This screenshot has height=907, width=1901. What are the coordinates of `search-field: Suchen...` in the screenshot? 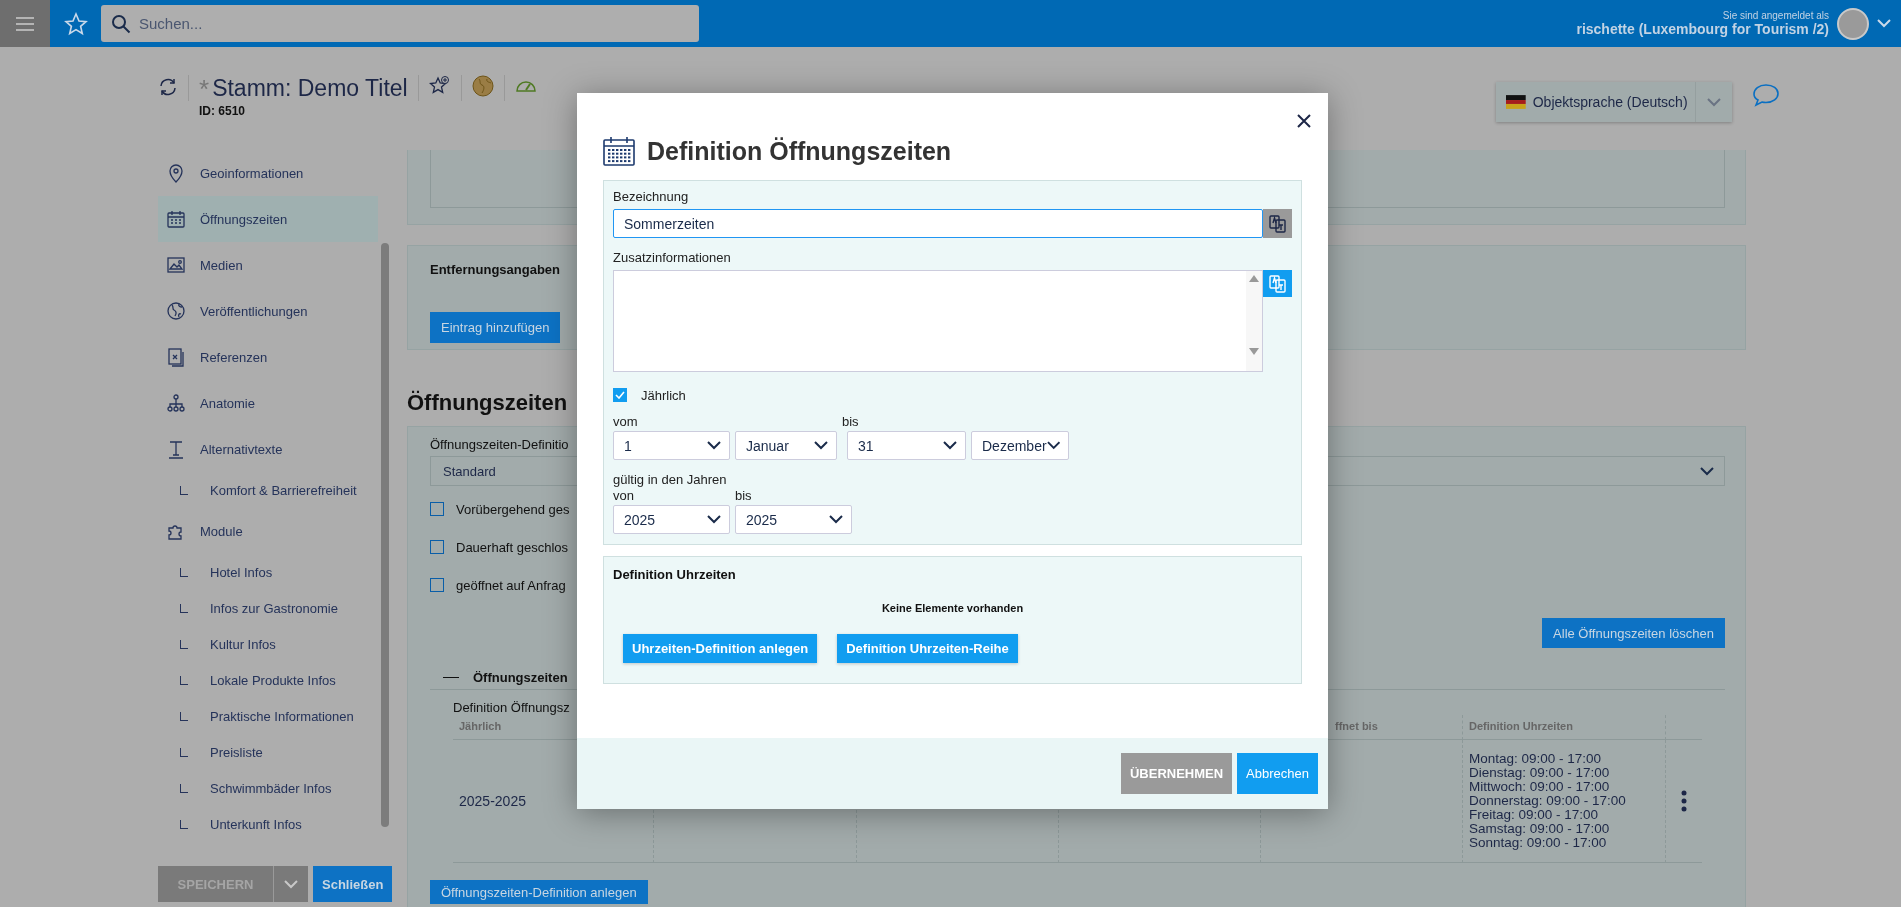 It's located at (400, 23).